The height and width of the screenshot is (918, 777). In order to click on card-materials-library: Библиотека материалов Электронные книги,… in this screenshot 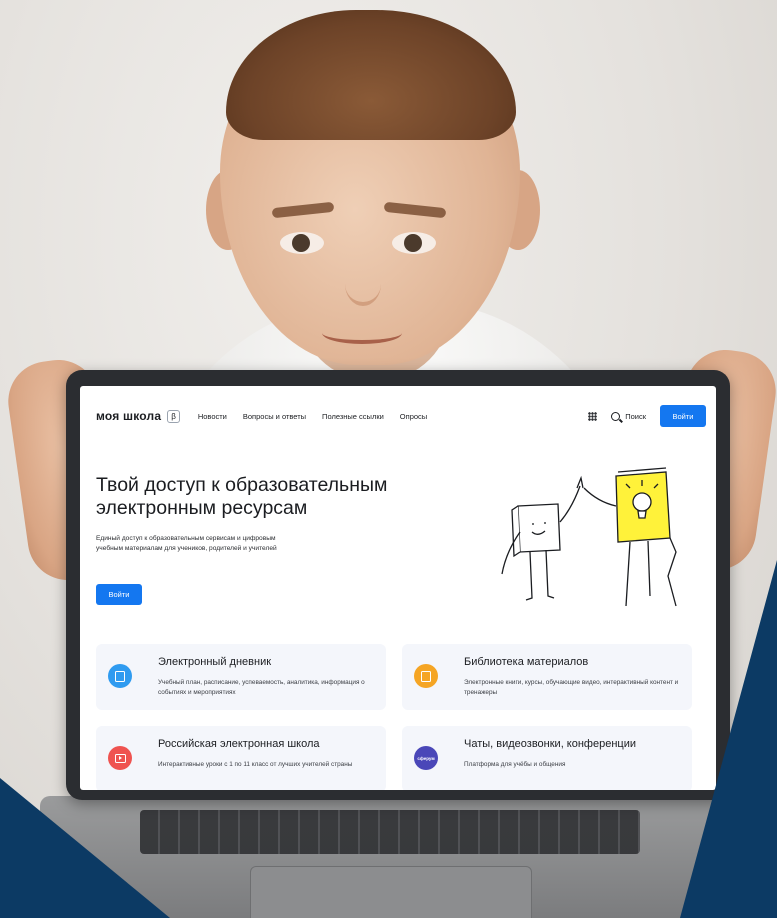, I will do `click(547, 677)`.